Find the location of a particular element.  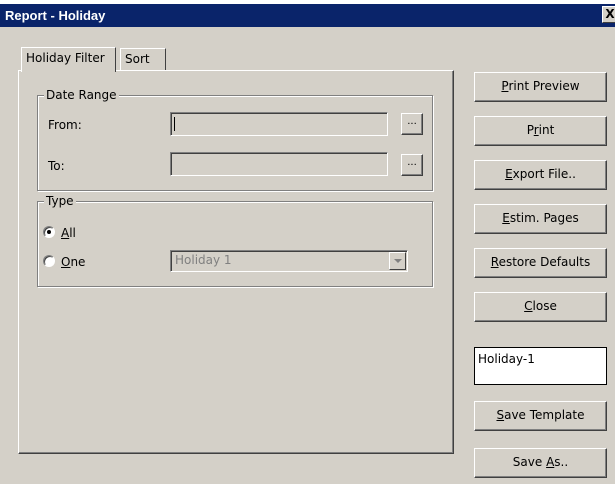

tab-sort: Sort is located at coordinates (143, 59).